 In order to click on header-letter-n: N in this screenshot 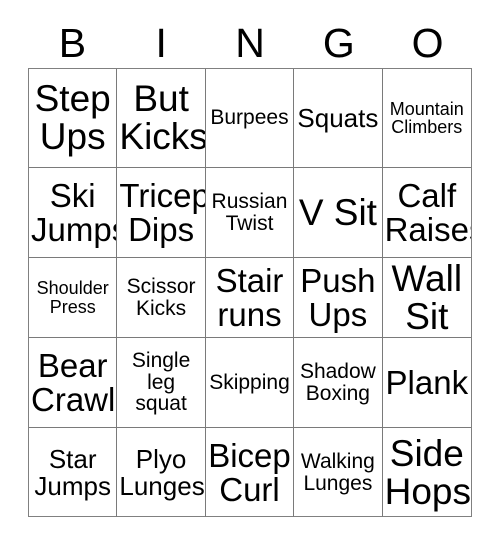, I will do `click(250, 42)`.